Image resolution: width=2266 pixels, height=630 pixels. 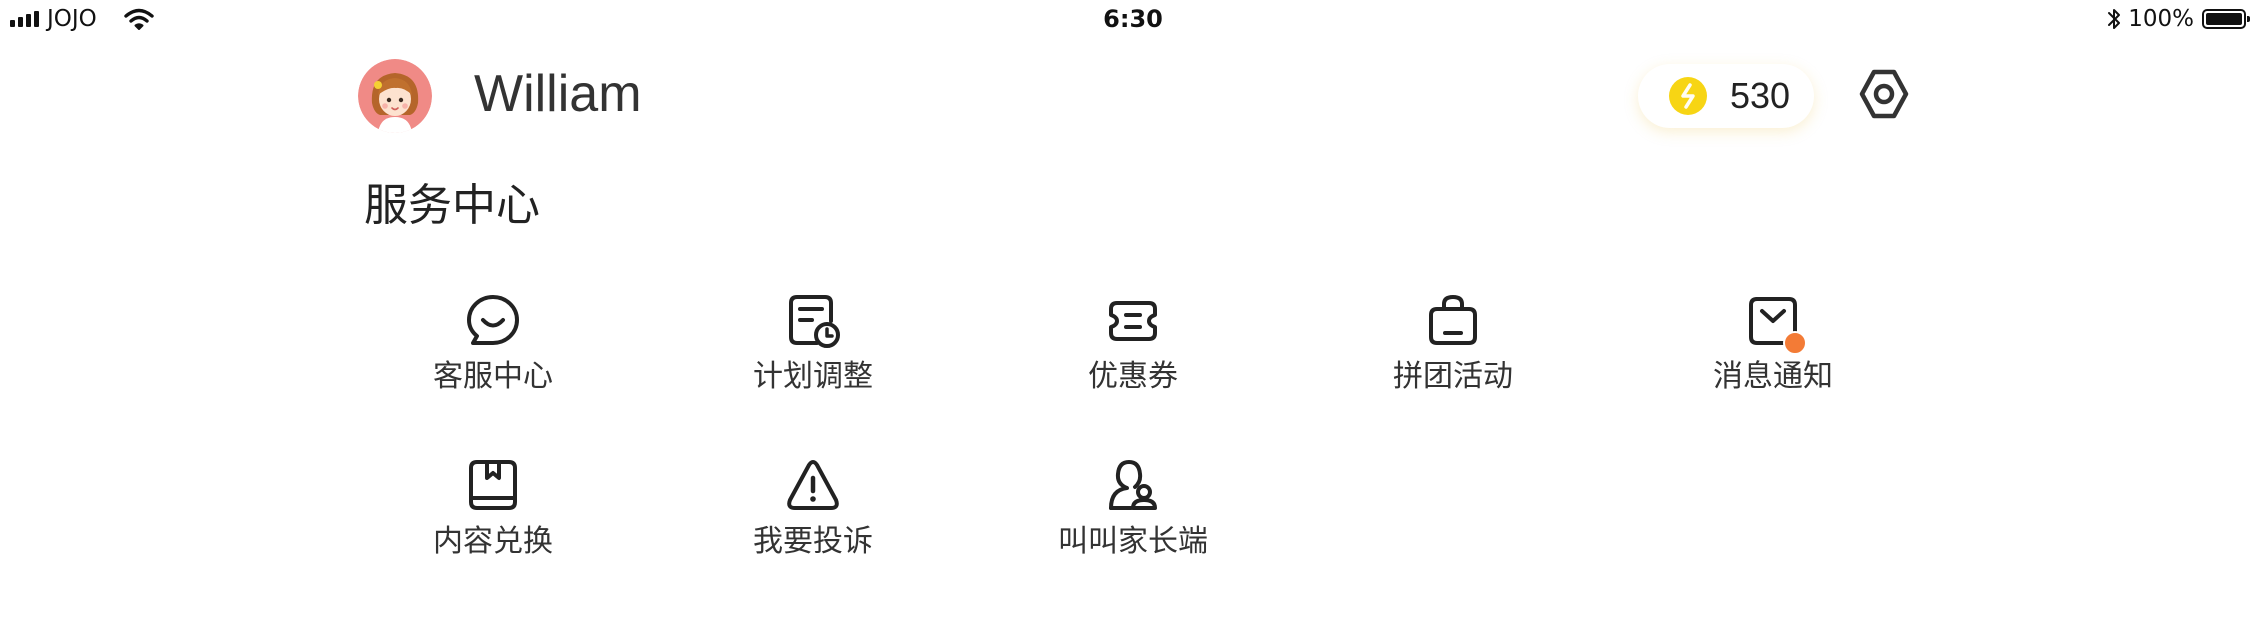 I want to click on service-item-customer-service: 客服中心, so click(x=493, y=358).